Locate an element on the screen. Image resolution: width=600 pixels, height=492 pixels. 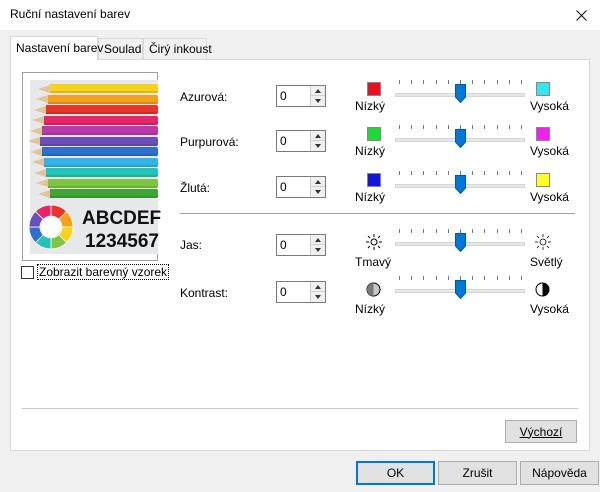
tab-clear-ink: Čirý inkoust is located at coordinates (177, 48).